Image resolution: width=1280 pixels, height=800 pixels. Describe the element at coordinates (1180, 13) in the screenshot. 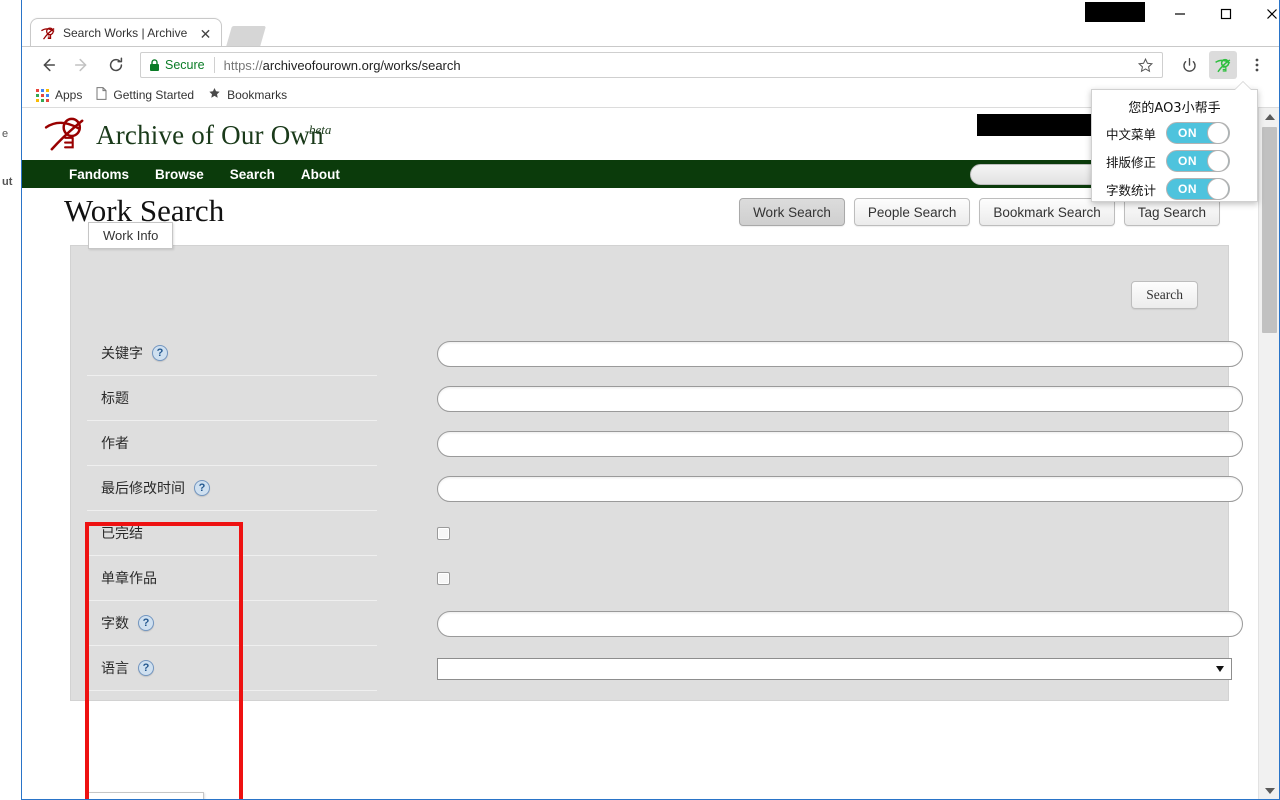

I see `window-minimize-button` at that location.